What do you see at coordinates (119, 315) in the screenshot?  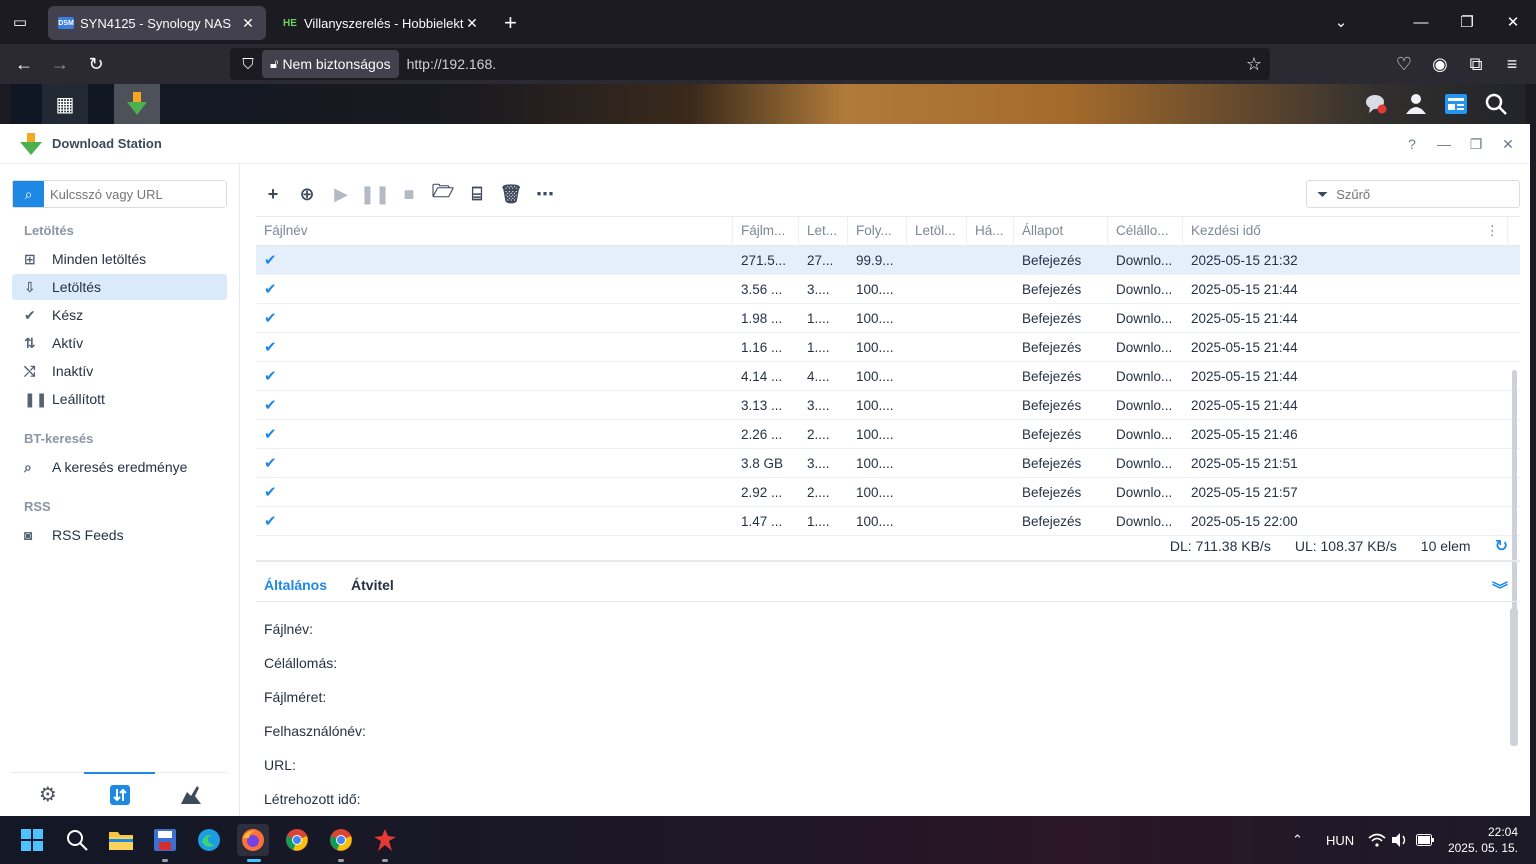 I see `sidebar-item-completed: ✔ Kész` at bounding box center [119, 315].